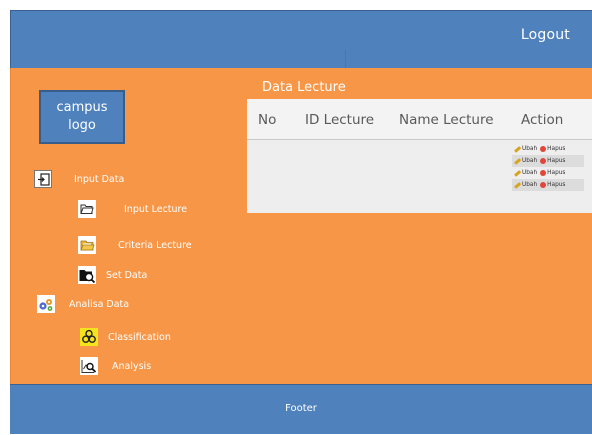  What do you see at coordinates (304, 87) in the screenshot?
I see `page-title: Data Lecture` at bounding box center [304, 87].